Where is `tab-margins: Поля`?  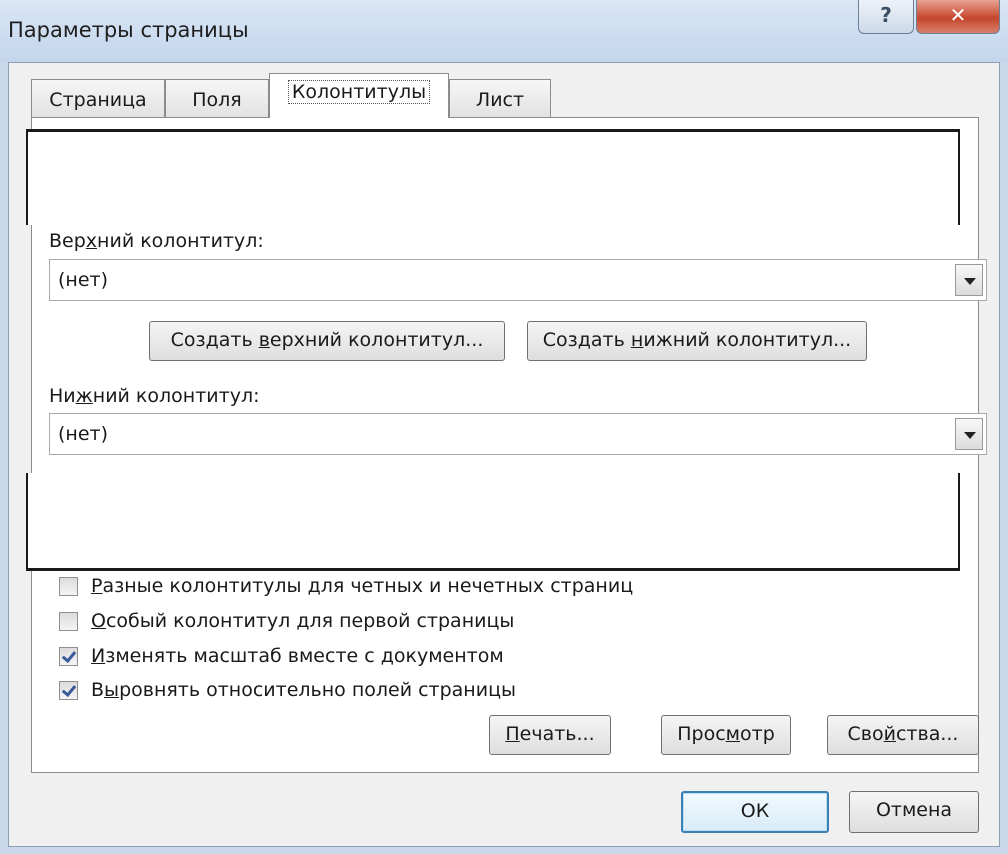 tab-margins: Поля is located at coordinates (217, 98).